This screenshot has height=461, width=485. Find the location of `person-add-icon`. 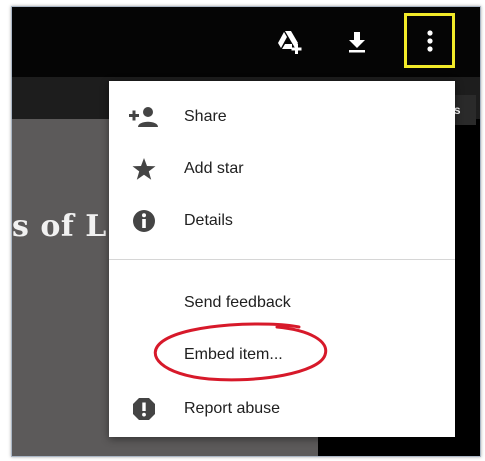

person-add-icon is located at coordinates (144, 117).